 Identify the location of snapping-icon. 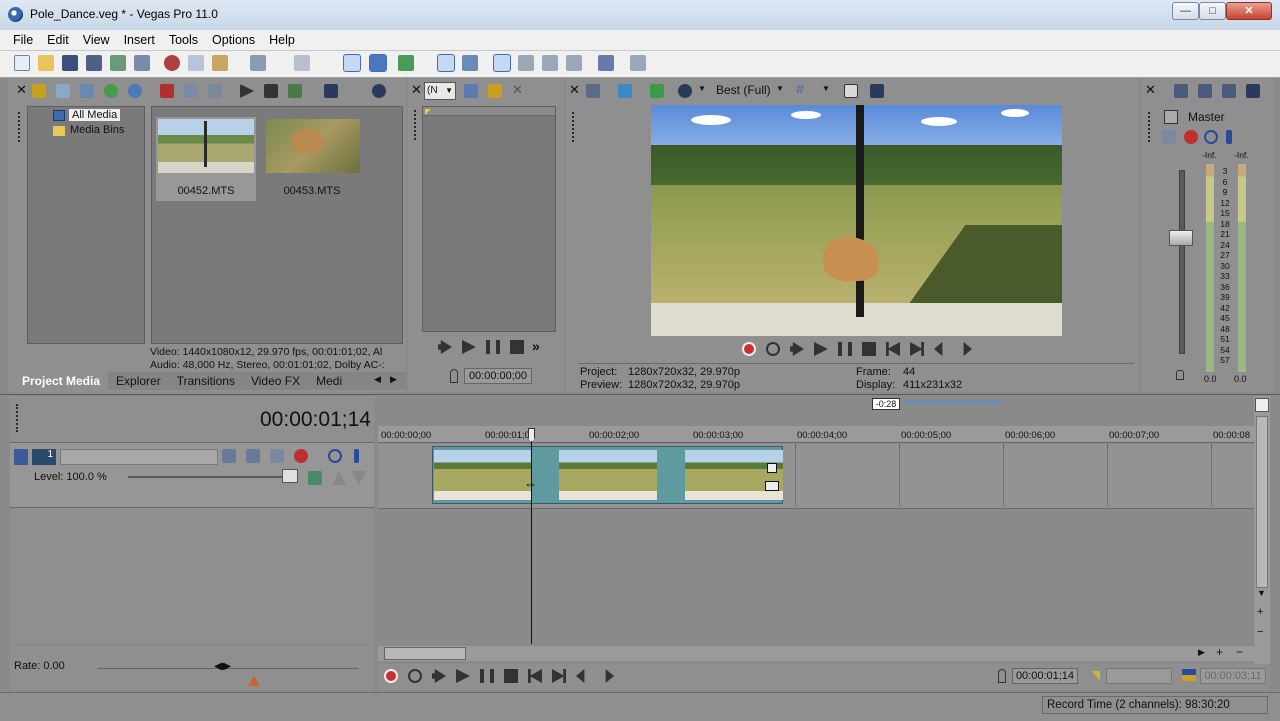
(406, 63).